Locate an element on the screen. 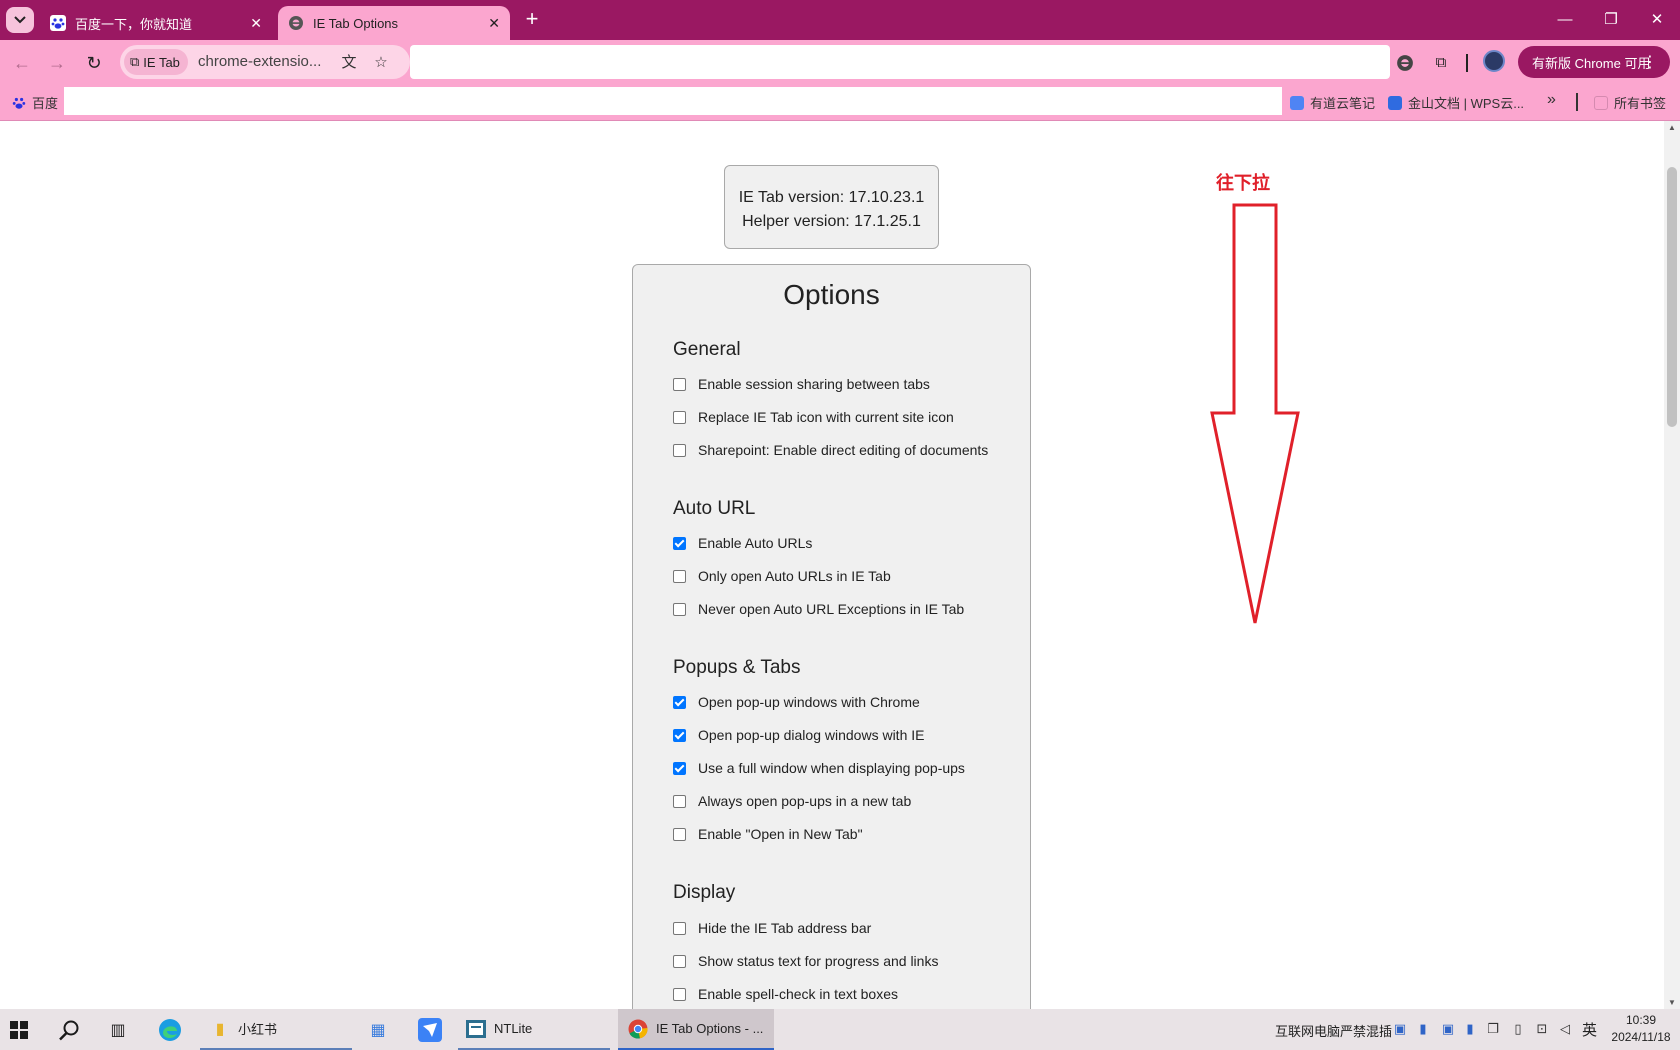  security-icon: ▮ is located at coordinates (1470, 1029).